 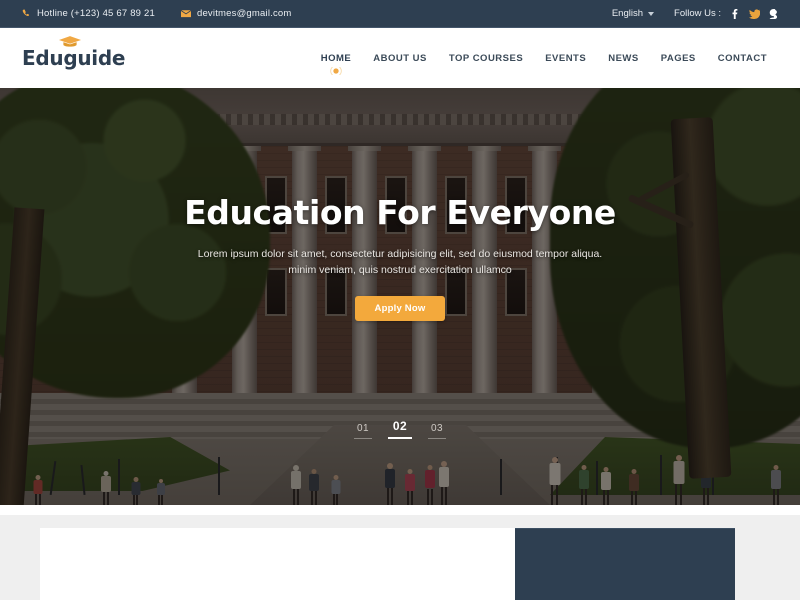 I want to click on nav-item-top-courses-label: TOP COURSES, so click(x=486, y=58).